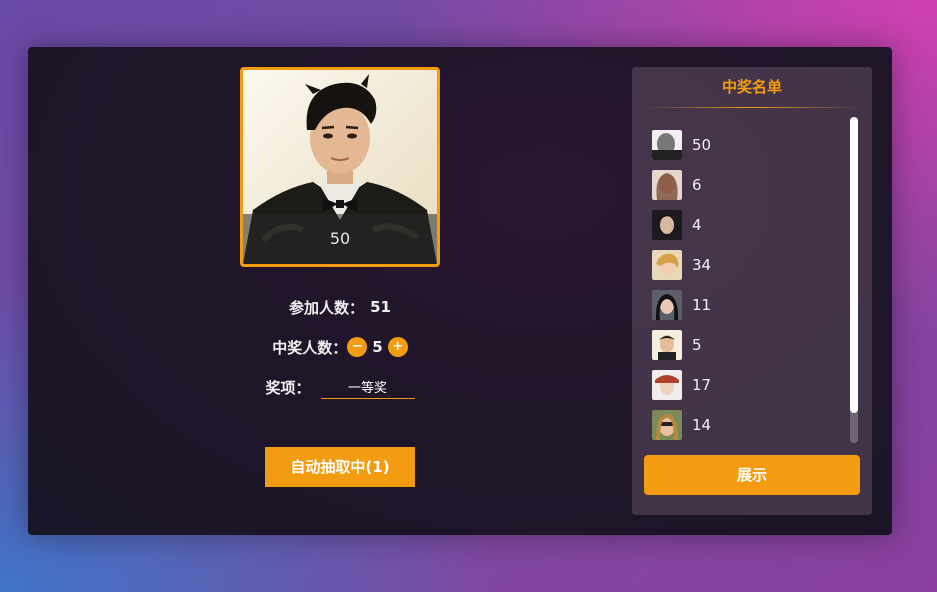  I want to click on winners-count-label: 中奖人数：, so click(310, 347).